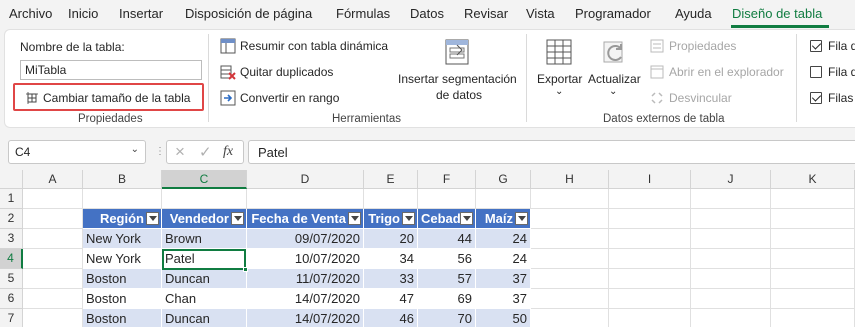 The width and height of the screenshot is (855, 327). Describe the element at coordinates (204, 179) in the screenshot. I see `column-header-c: C` at that location.